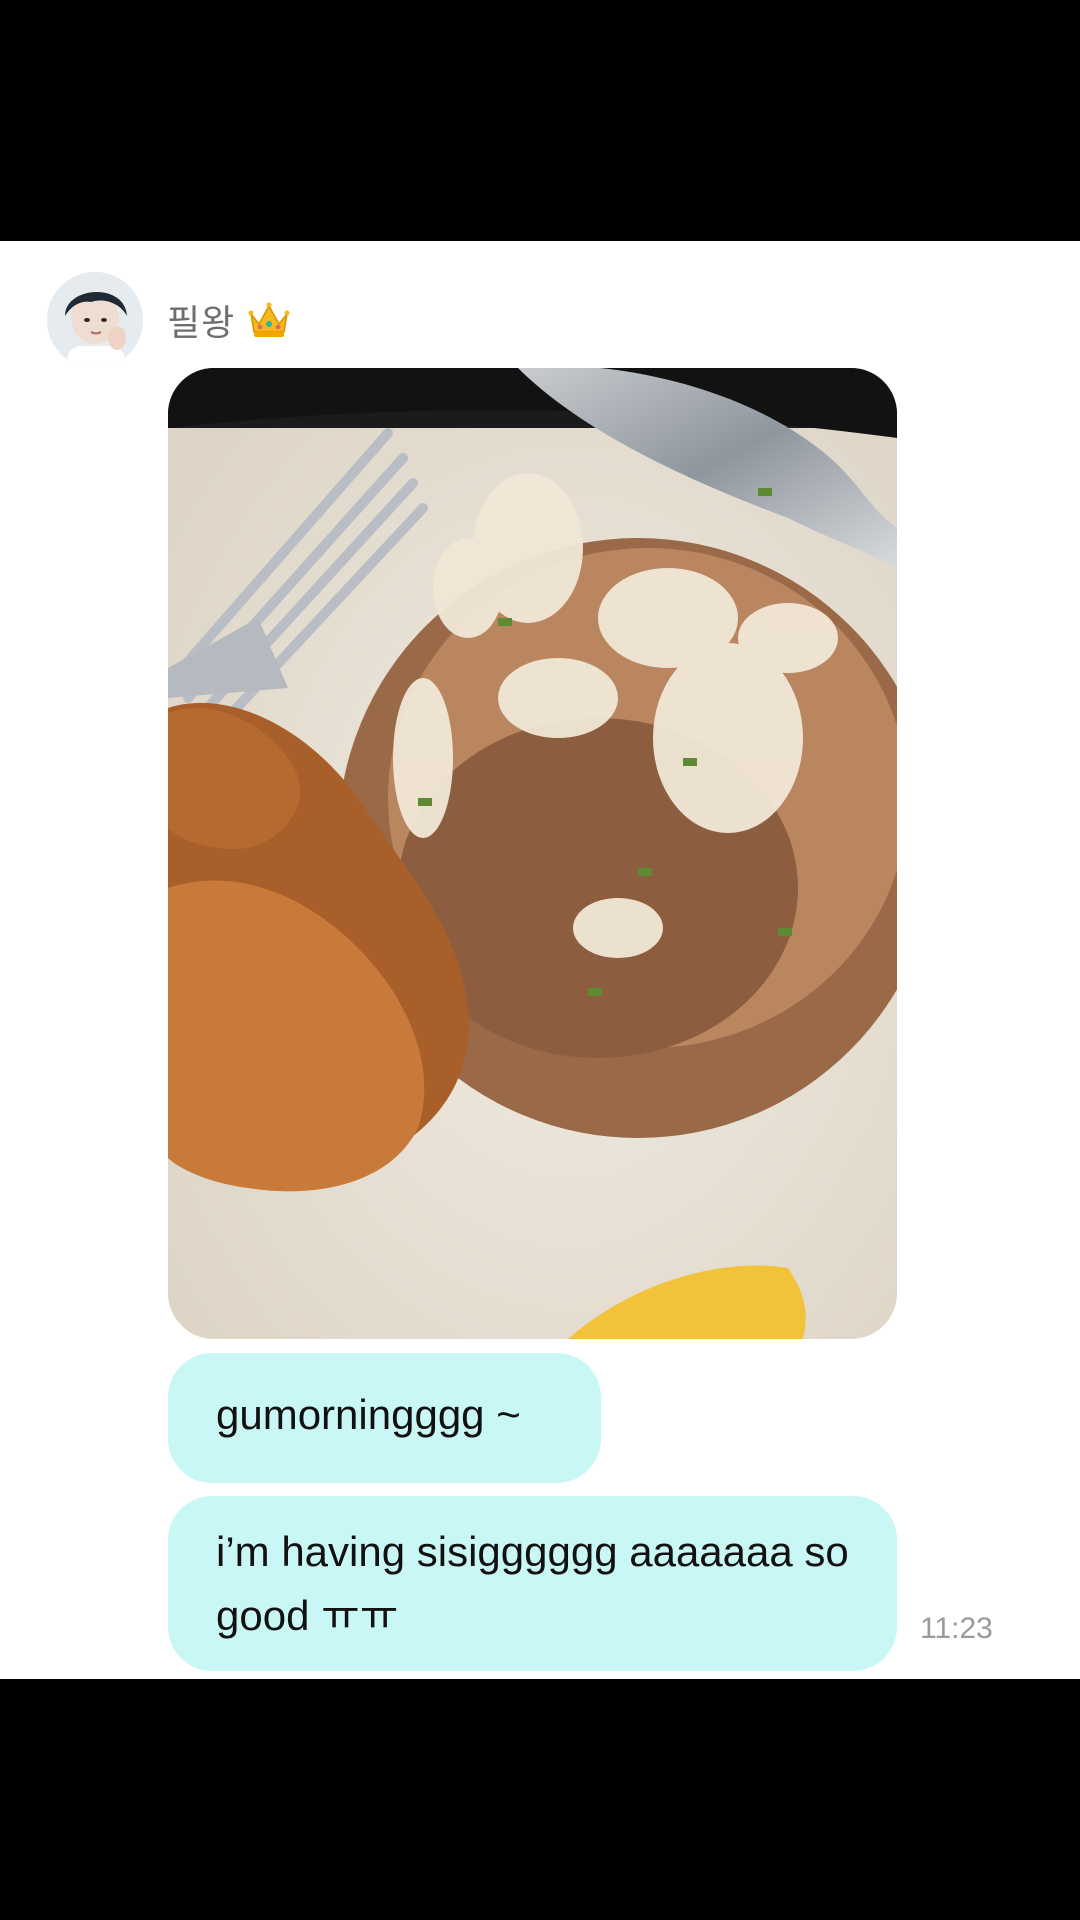  I want to click on crown-icon, so click(269, 320).